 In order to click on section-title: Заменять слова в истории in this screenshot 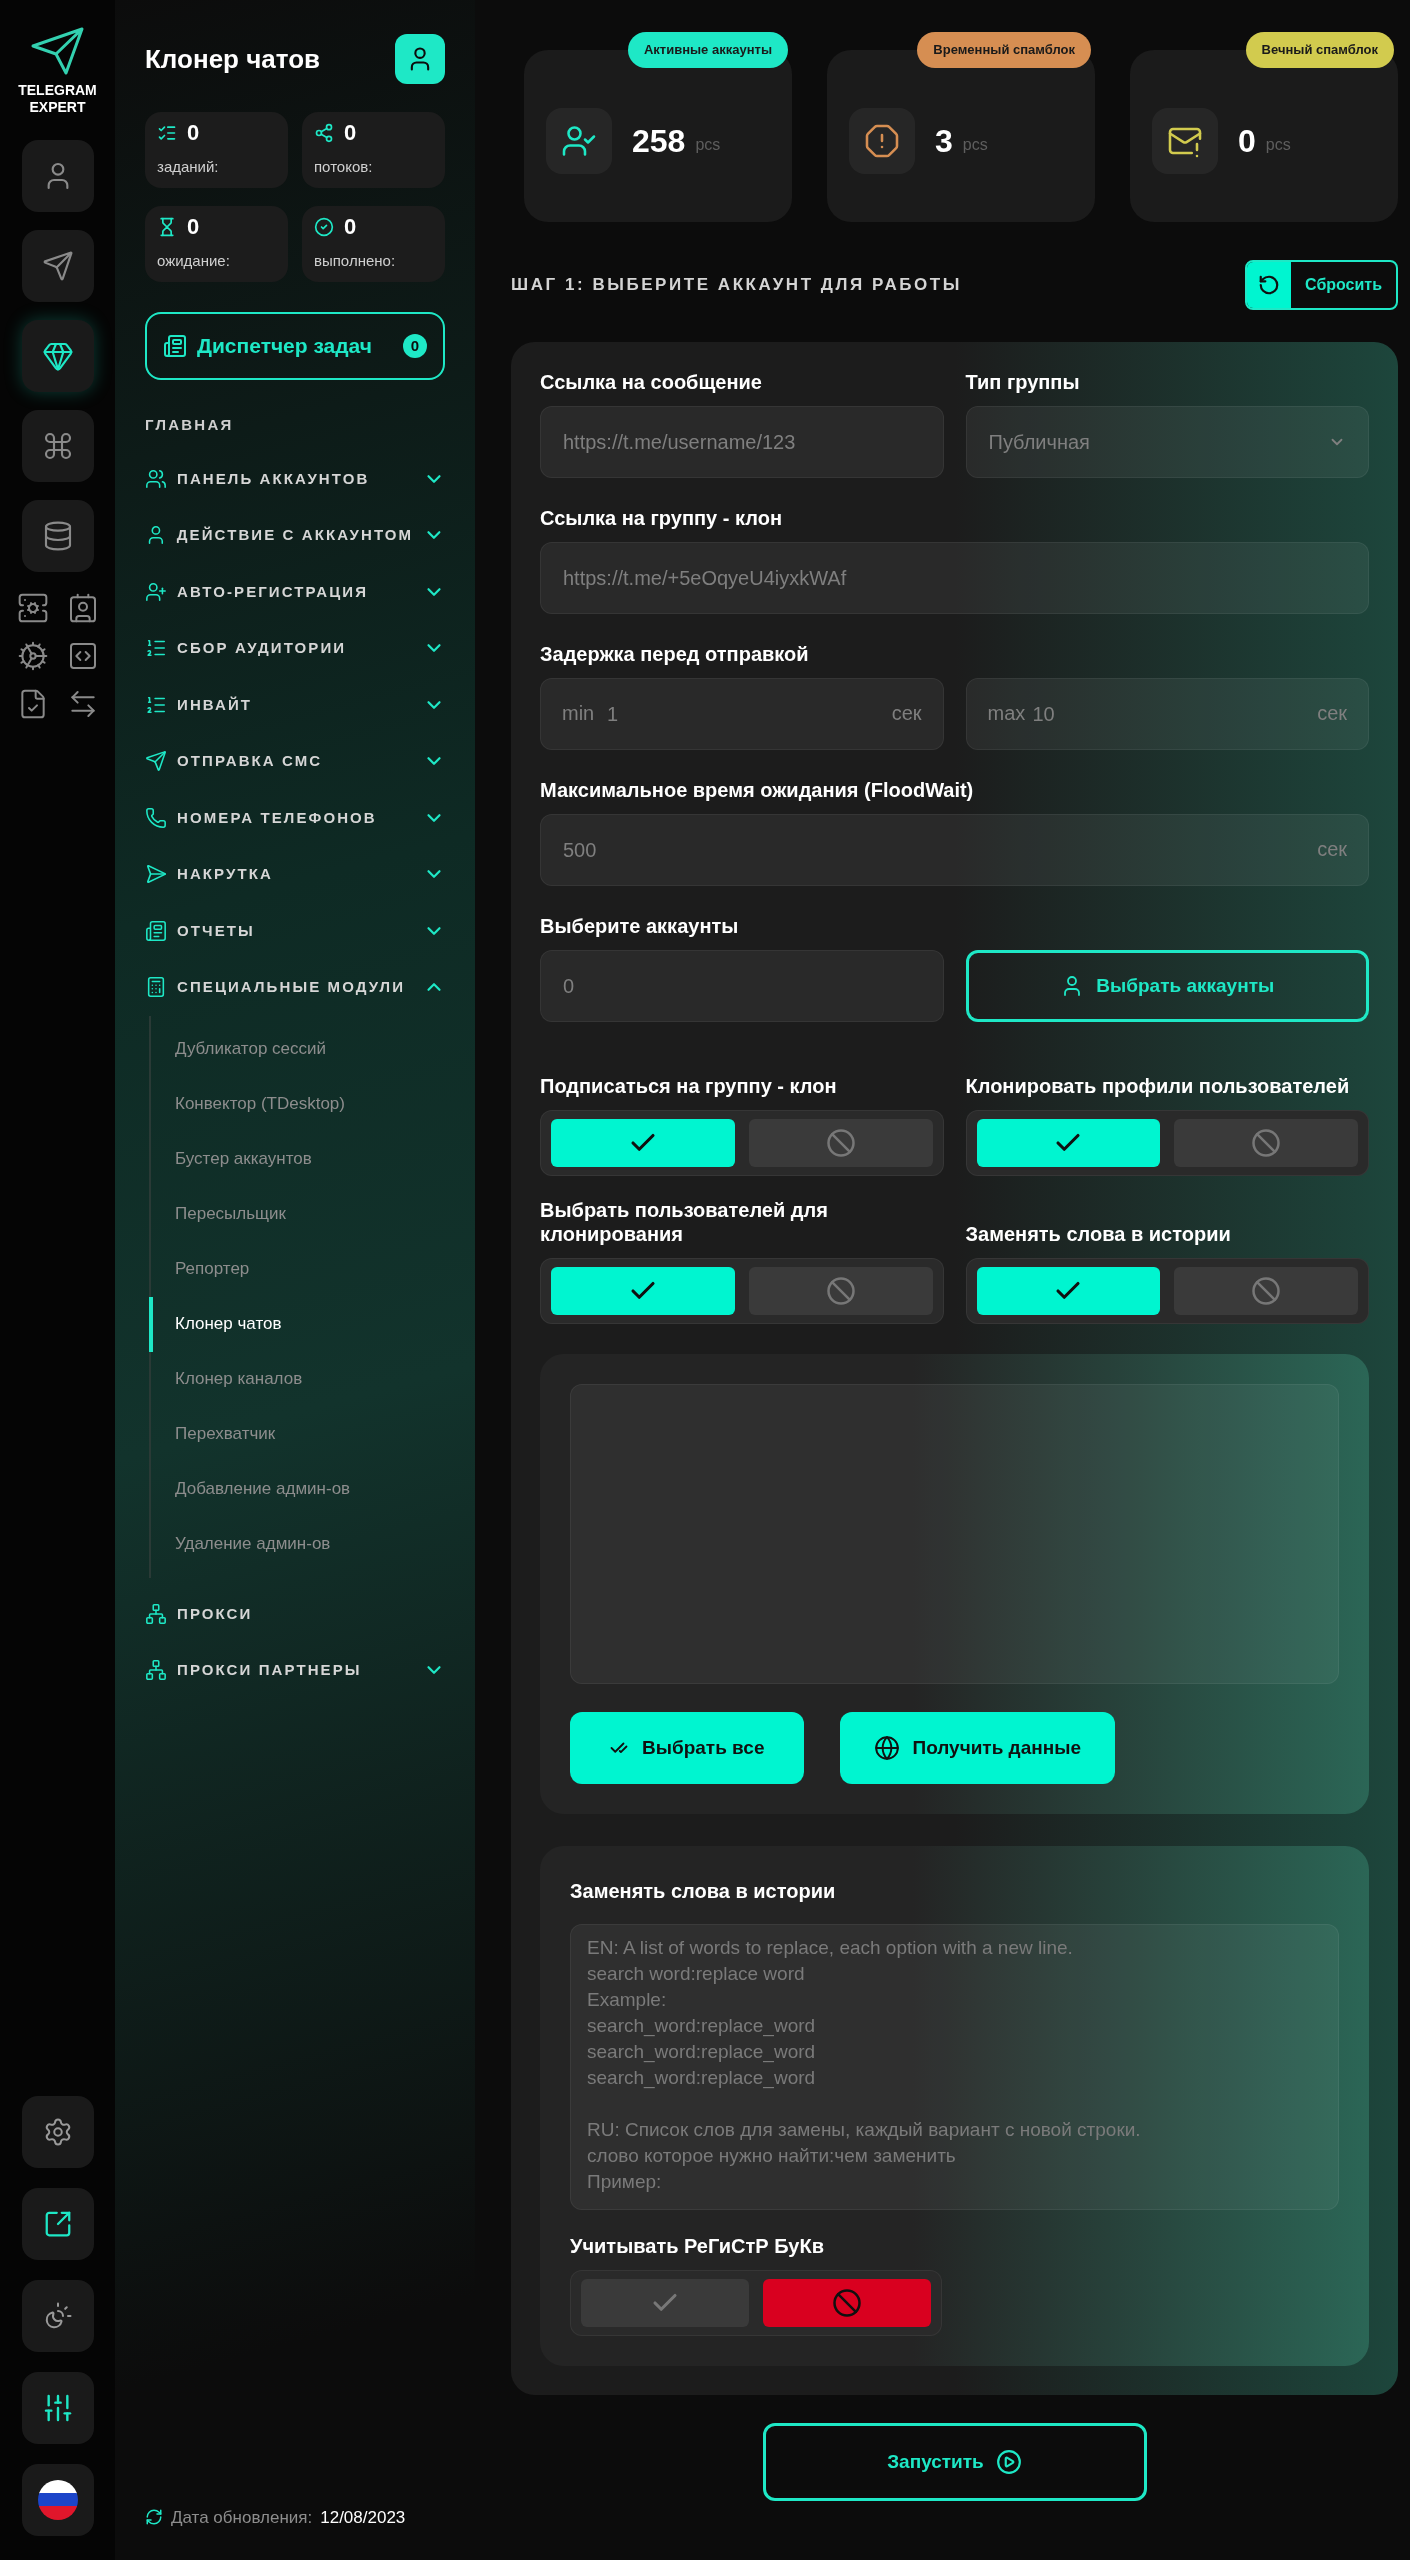, I will do `click(703, 1891)`.